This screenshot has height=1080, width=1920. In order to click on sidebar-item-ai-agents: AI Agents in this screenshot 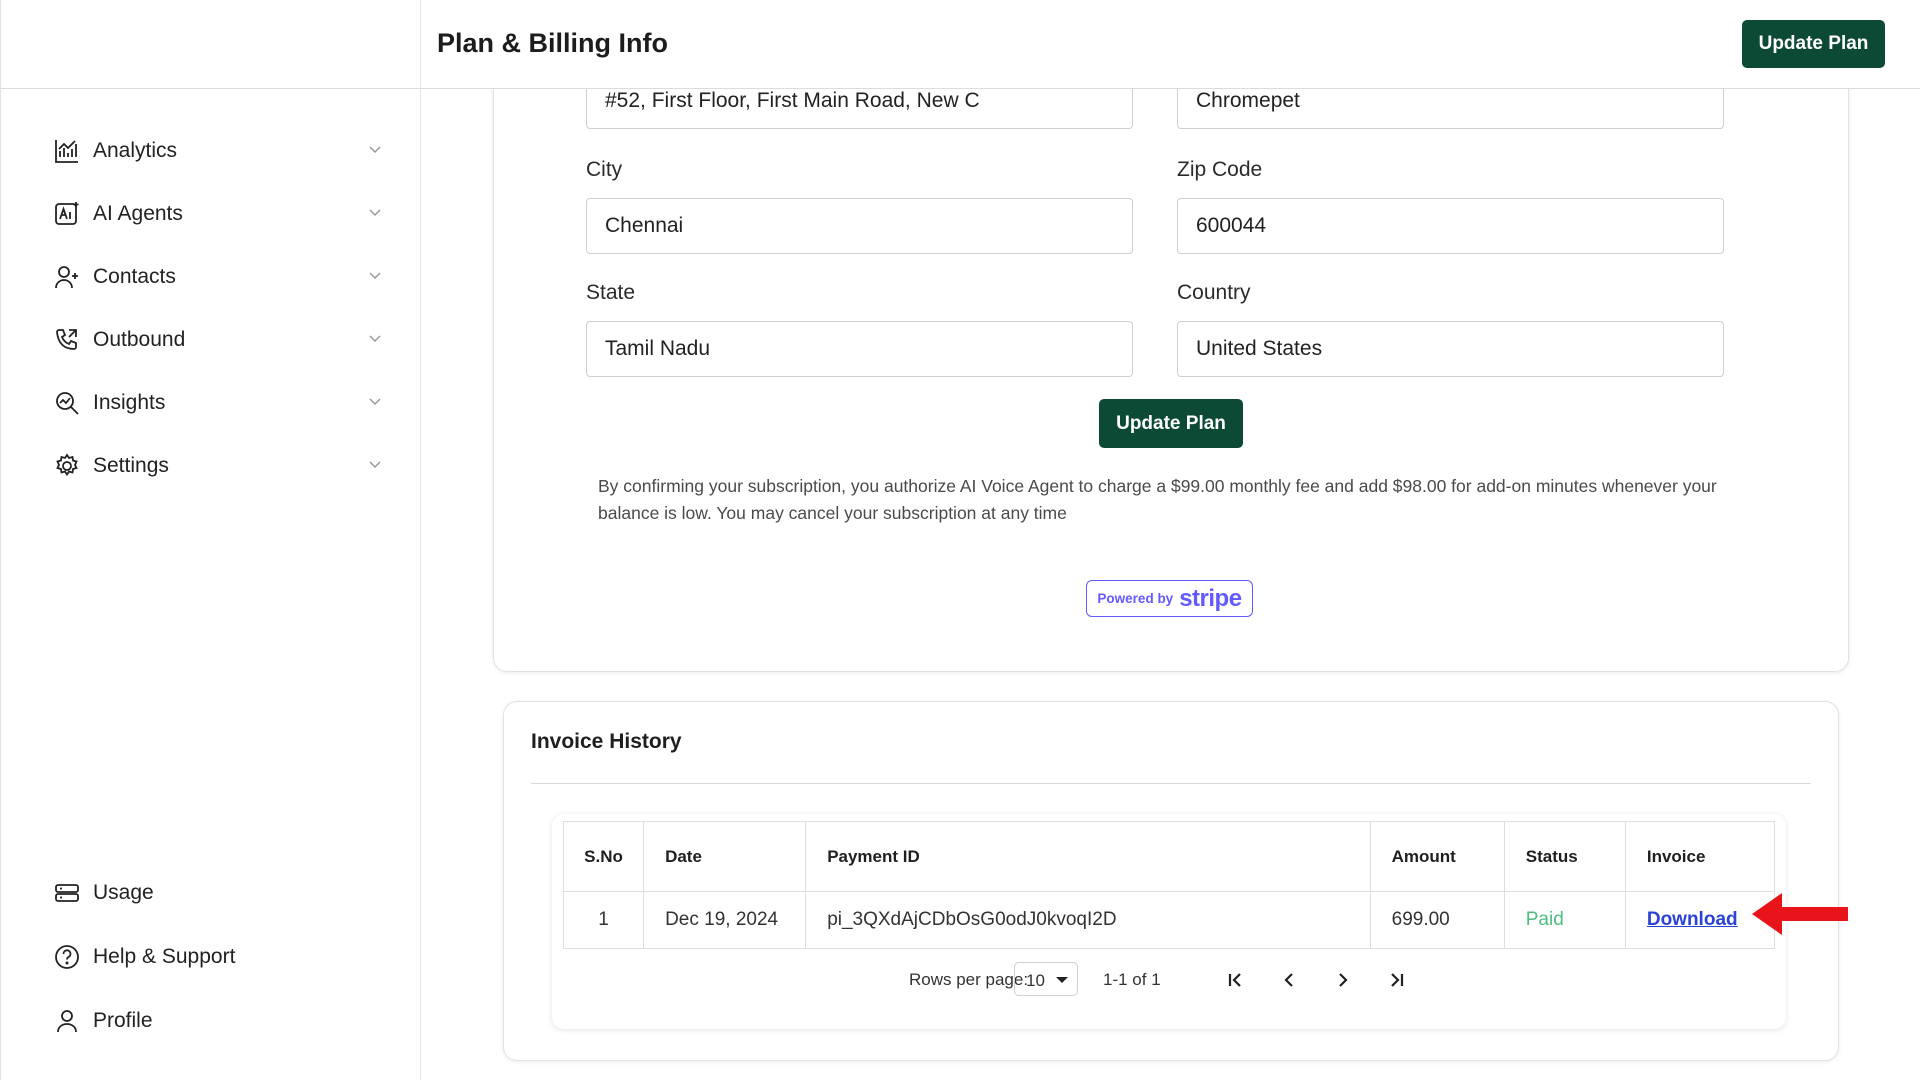, I will do `click(218, 214)`.